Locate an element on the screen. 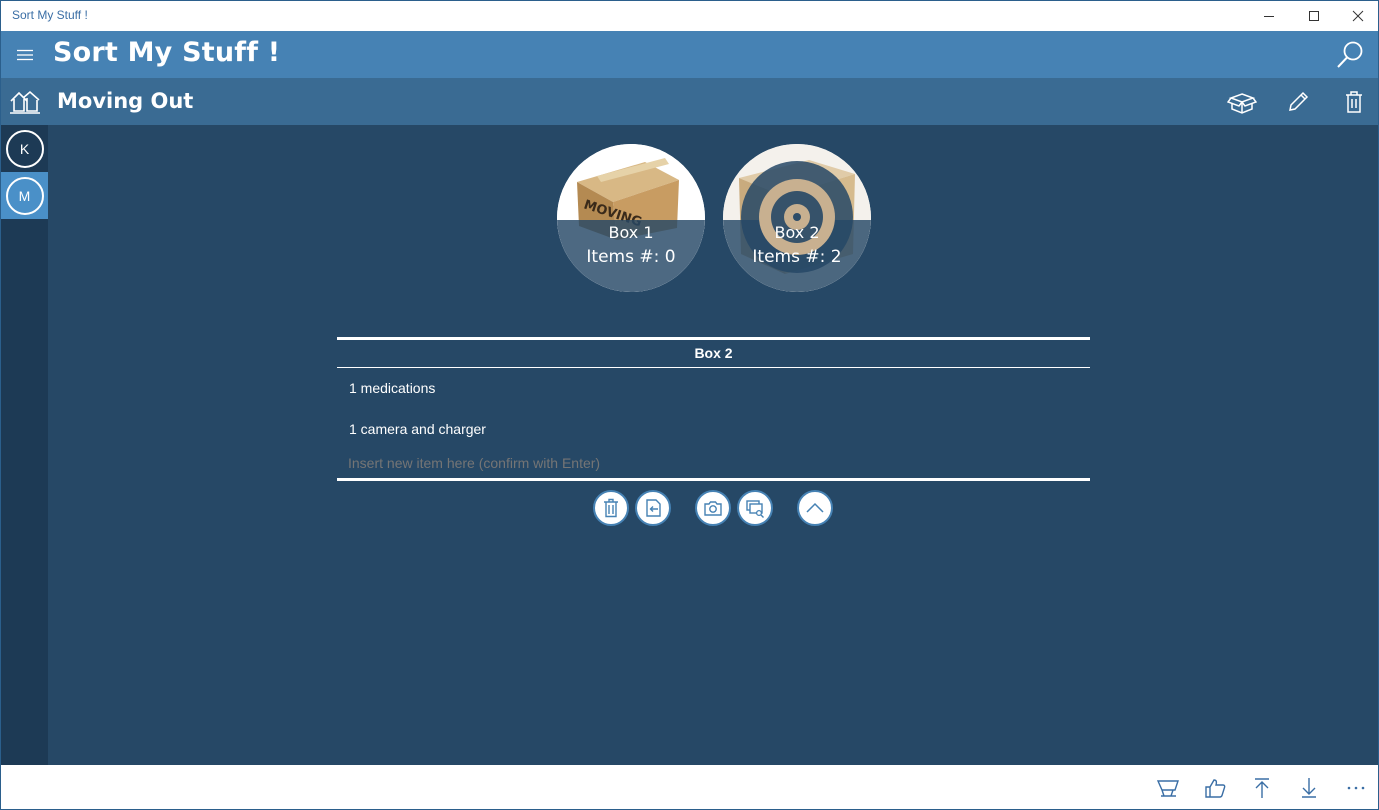 Image resolution: width=1379 pixels, height=810 pixels. box-item-count: Items #: 2 is located at coordinates (797, 257).